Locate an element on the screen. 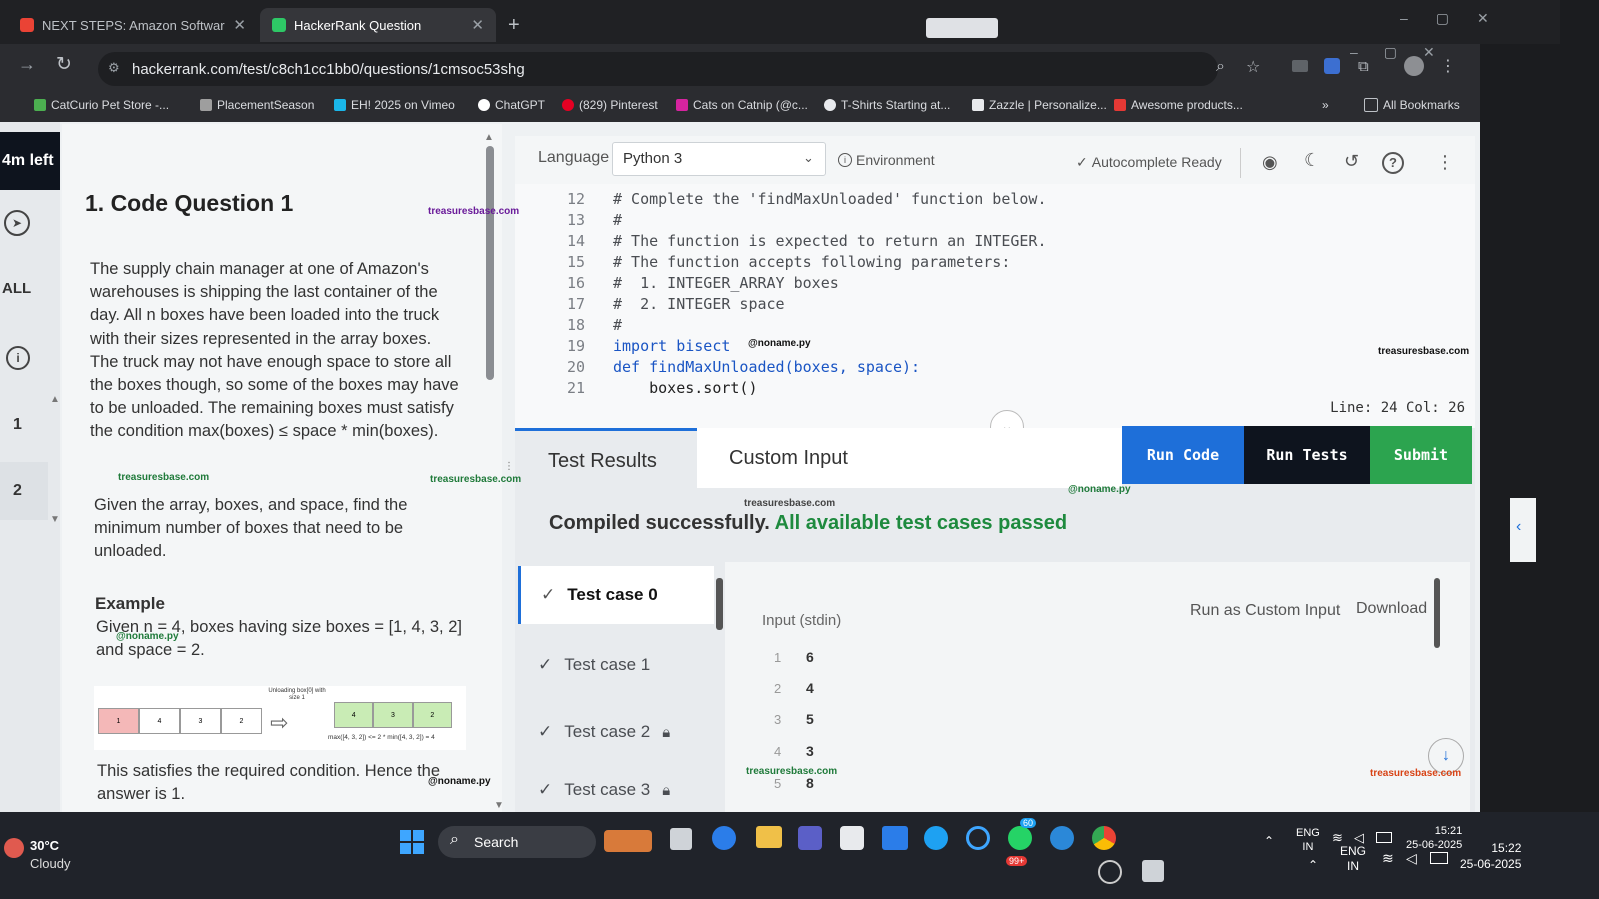 Image resolution: width=1599 pixels, height=899 pixels. weather-icon is located at coordinates (14, 848).